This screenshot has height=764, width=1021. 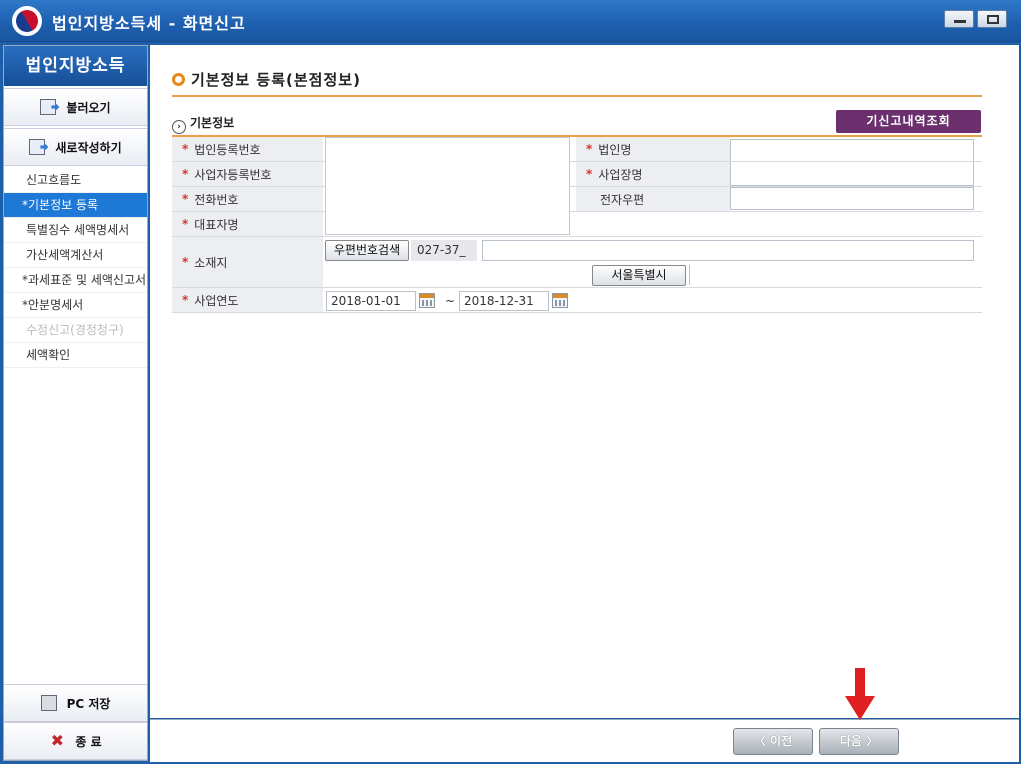 What do you see at coordinates (653, 149) in the screenshot?
I see `corp-name-label: * 법인명` at bounding box center [653, 149].